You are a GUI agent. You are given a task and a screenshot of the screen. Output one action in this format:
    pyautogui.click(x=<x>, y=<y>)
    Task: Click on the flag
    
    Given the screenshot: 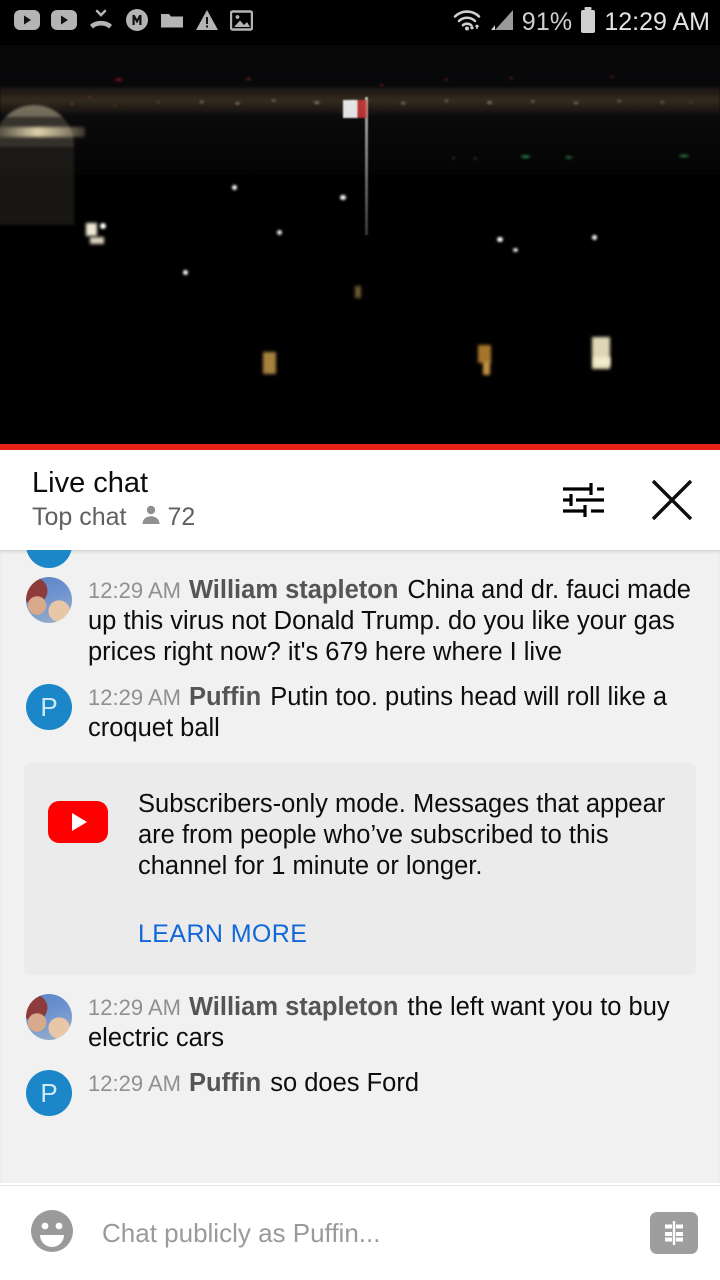 What is the action you would take?
    pyautogui.click(x=355, y=109)
    